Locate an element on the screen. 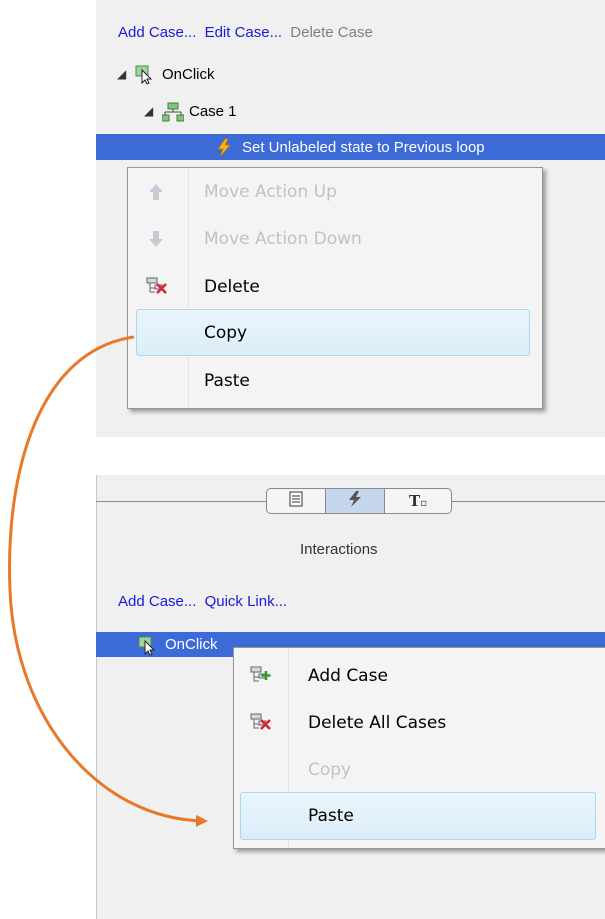 The height and width of the screenshot is (919, 605). event-context-menu: Add Case Delete All Cases Copy Paste is located at coordinates (419, 748).